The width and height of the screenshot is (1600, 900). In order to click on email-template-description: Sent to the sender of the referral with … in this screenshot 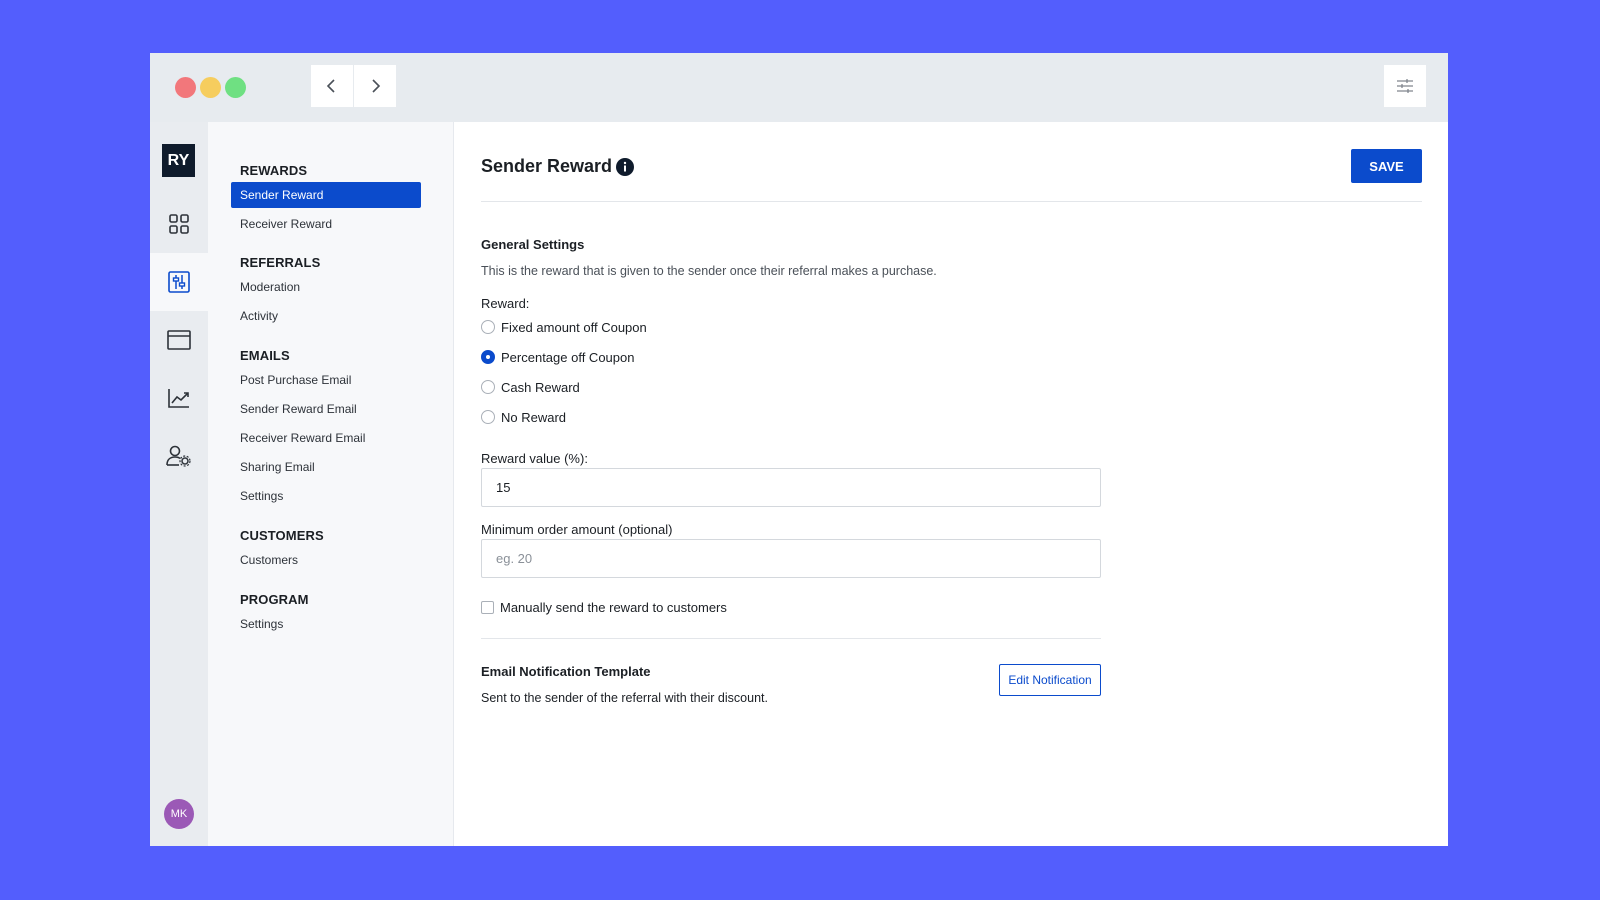, I will do `click(624, 698)`.